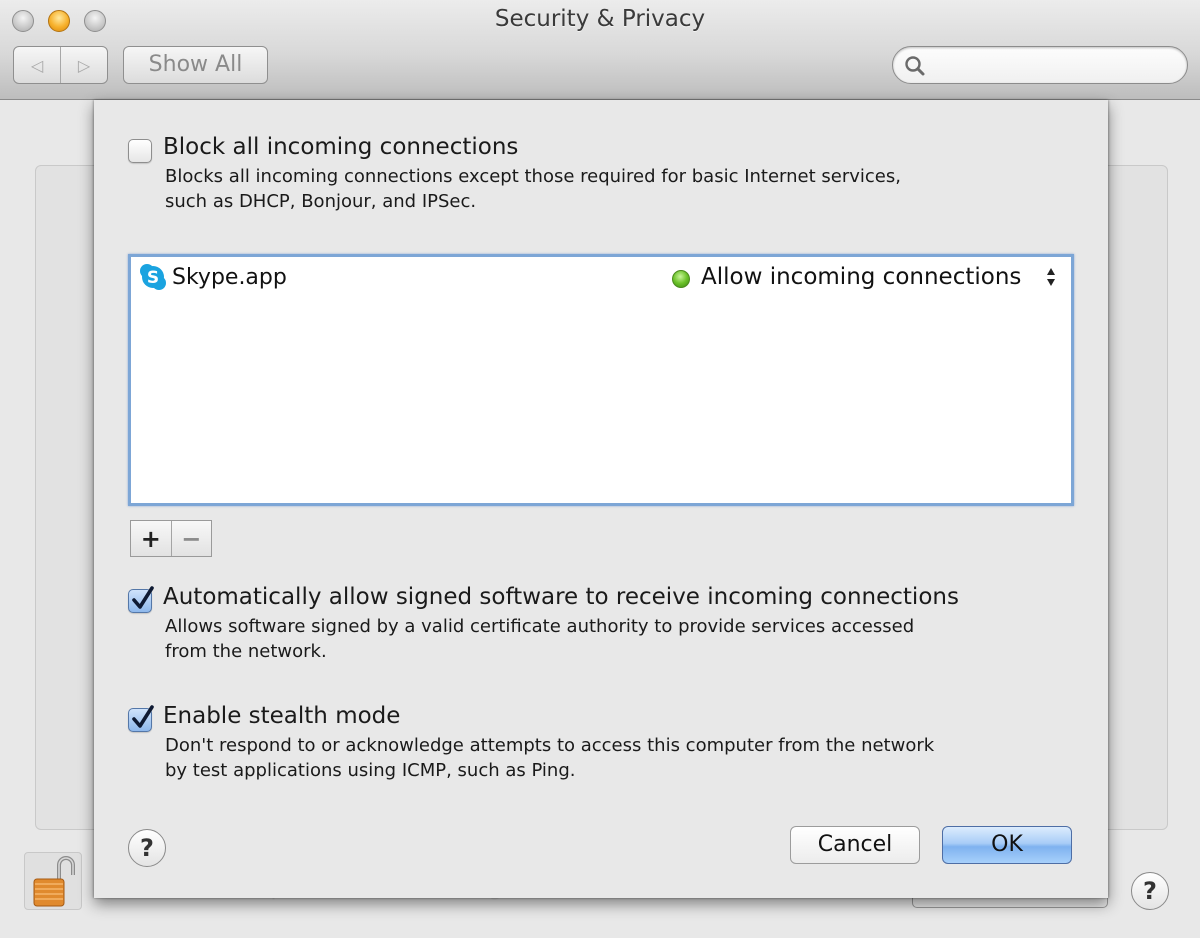 The width and height of the screenshot is (1200, 938). What do you see at coordinates (151, 538) in the screenshot?
I see `add-app-button: +` at bounding box center [151, 538].